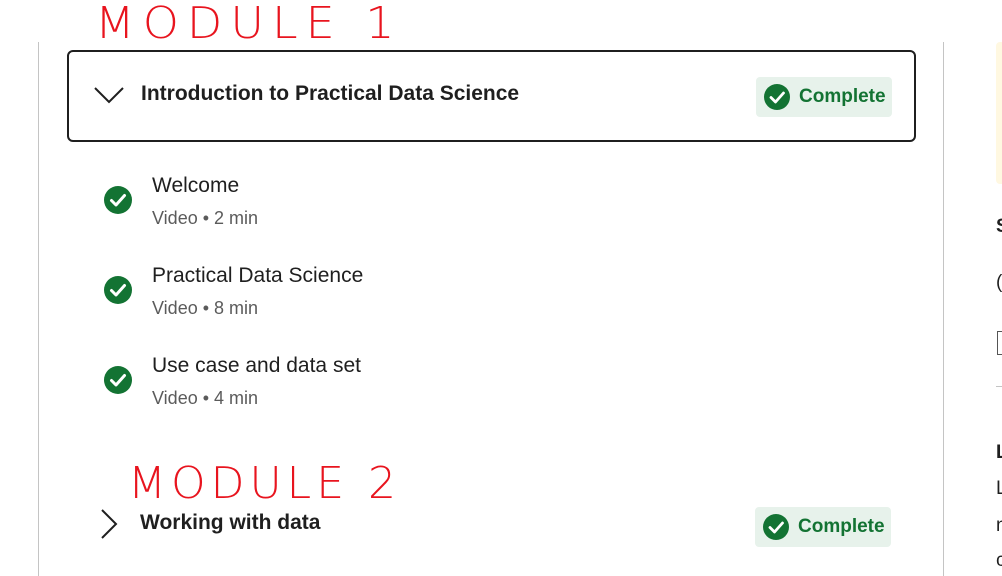 The height and width of the screenshot is (576, 1002). What do you see at coordinates (257, 276) in the screenshot?
I see `item-title: Practical Data Science` at bounding box center [257, 276].